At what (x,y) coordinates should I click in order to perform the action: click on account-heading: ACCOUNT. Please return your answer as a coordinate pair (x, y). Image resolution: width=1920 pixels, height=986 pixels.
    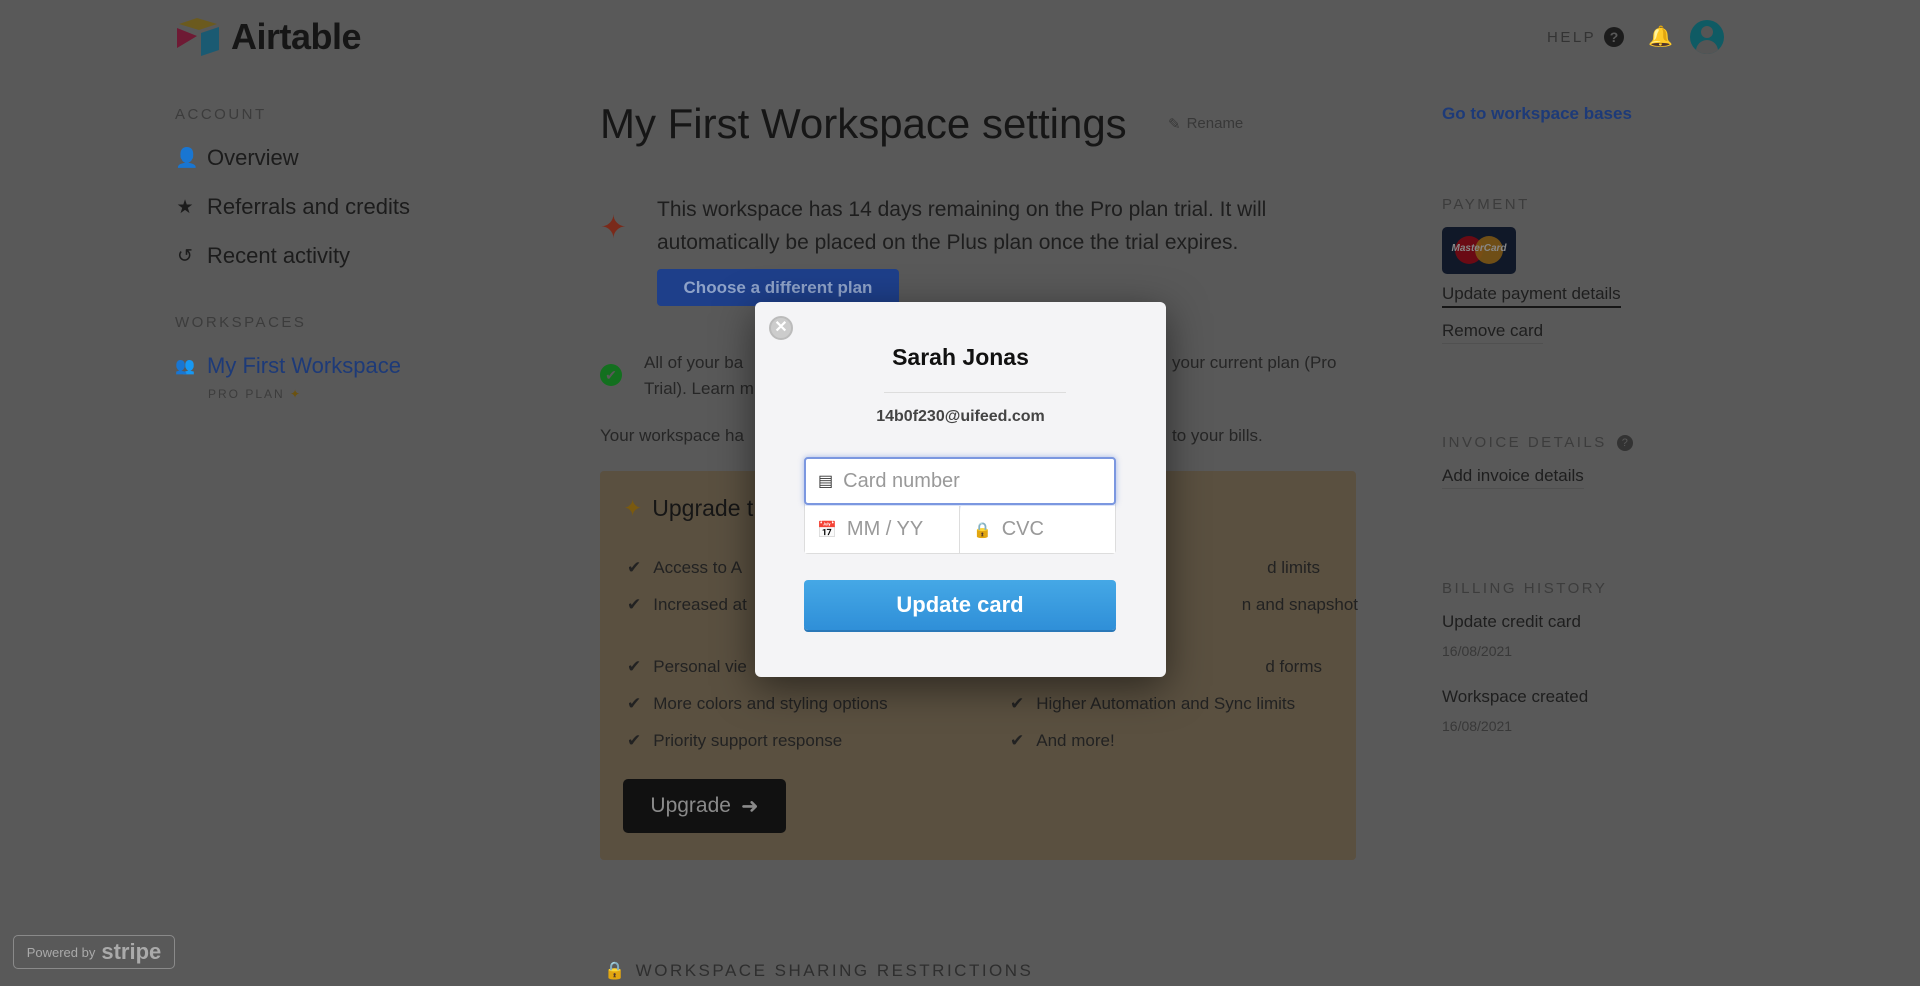
    Looking at the image, I should click on (221, 114).